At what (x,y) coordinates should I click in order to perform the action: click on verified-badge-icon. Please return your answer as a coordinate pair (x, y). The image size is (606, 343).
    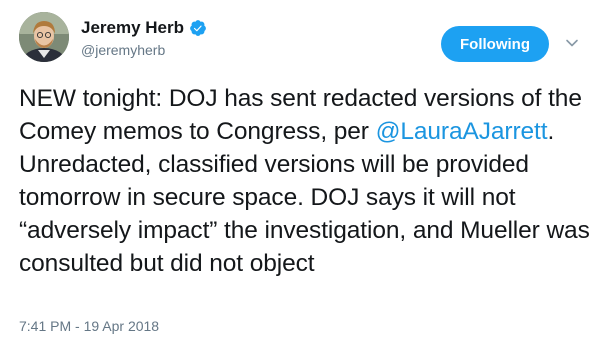
    Looking at the image, I should click on (198, 28).